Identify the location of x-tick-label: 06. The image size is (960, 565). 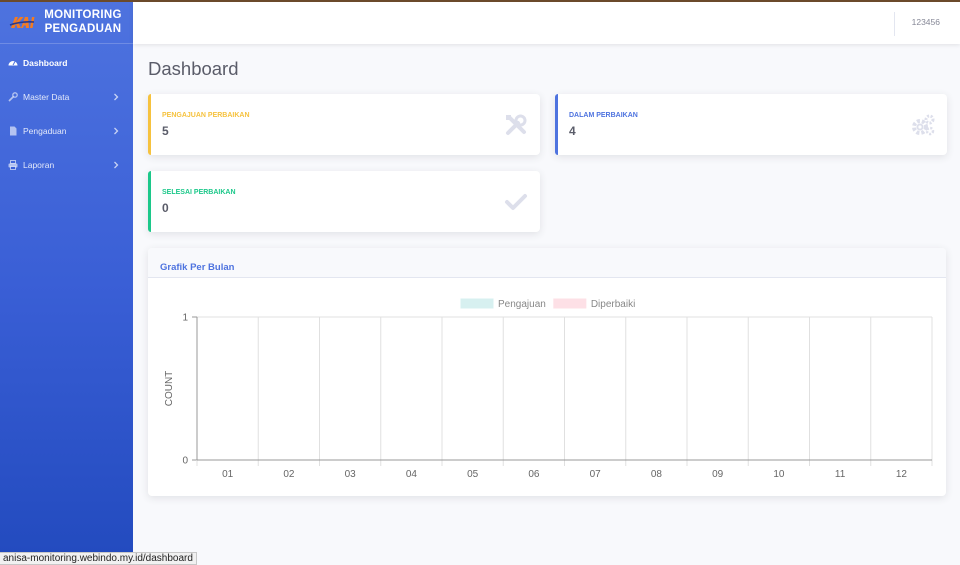
(534, 474).